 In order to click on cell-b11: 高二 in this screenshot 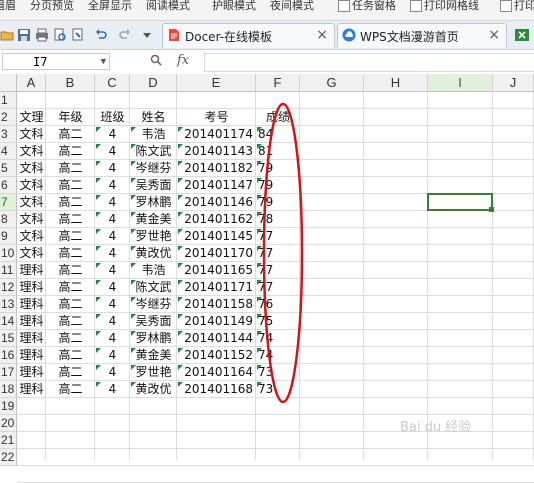, I will do `click(70, 270)`.